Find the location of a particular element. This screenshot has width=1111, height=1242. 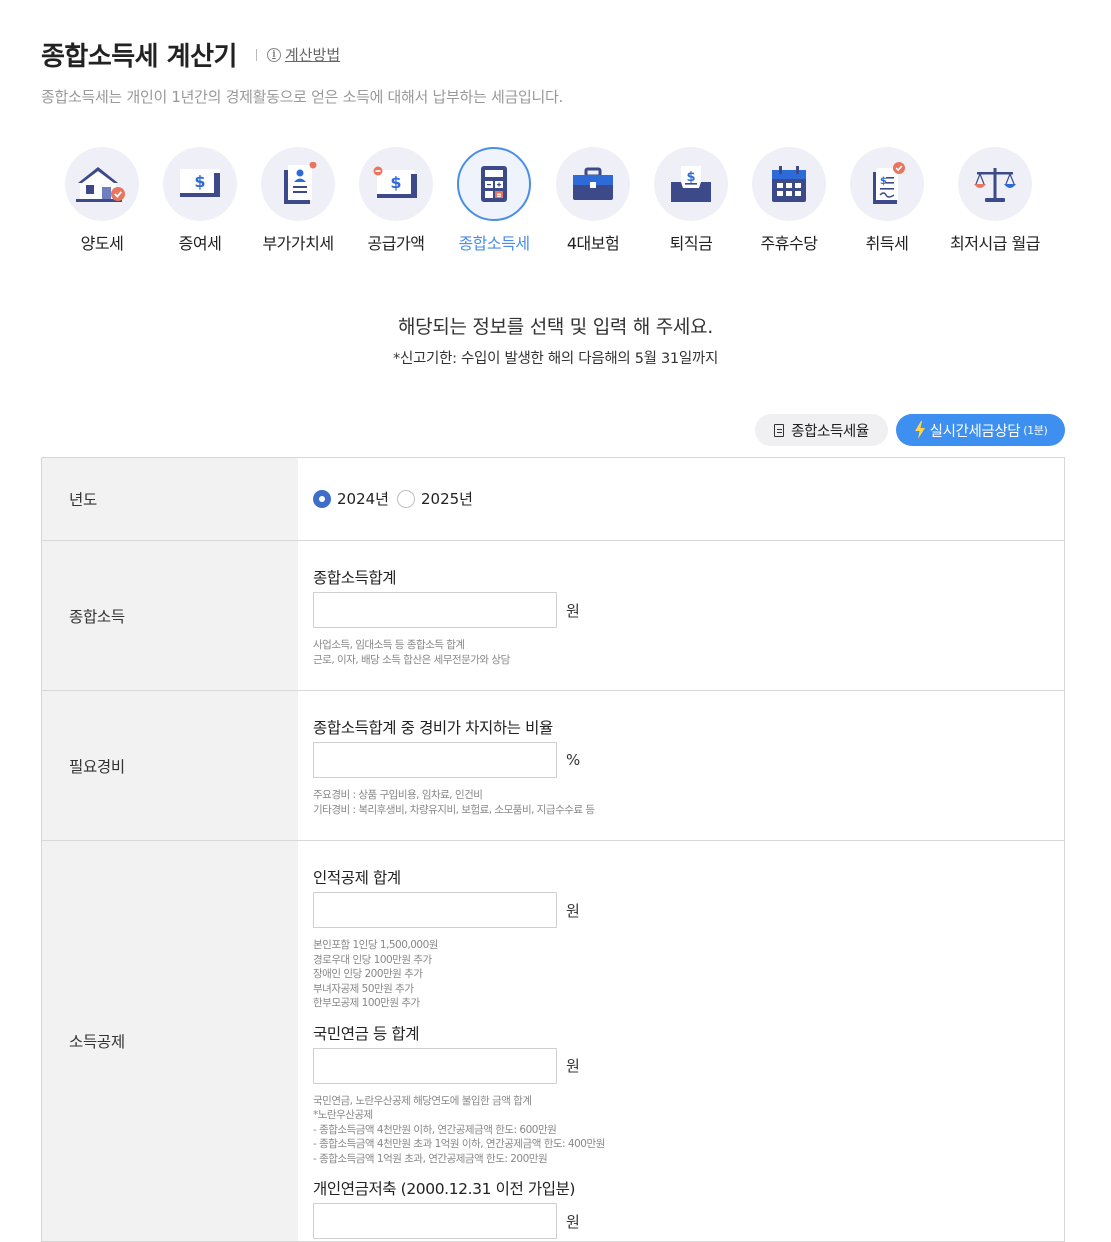

help-line: 주요경비 : 상품 구입비용, 임차료, 인건비 is located at coordinates (398, 795).